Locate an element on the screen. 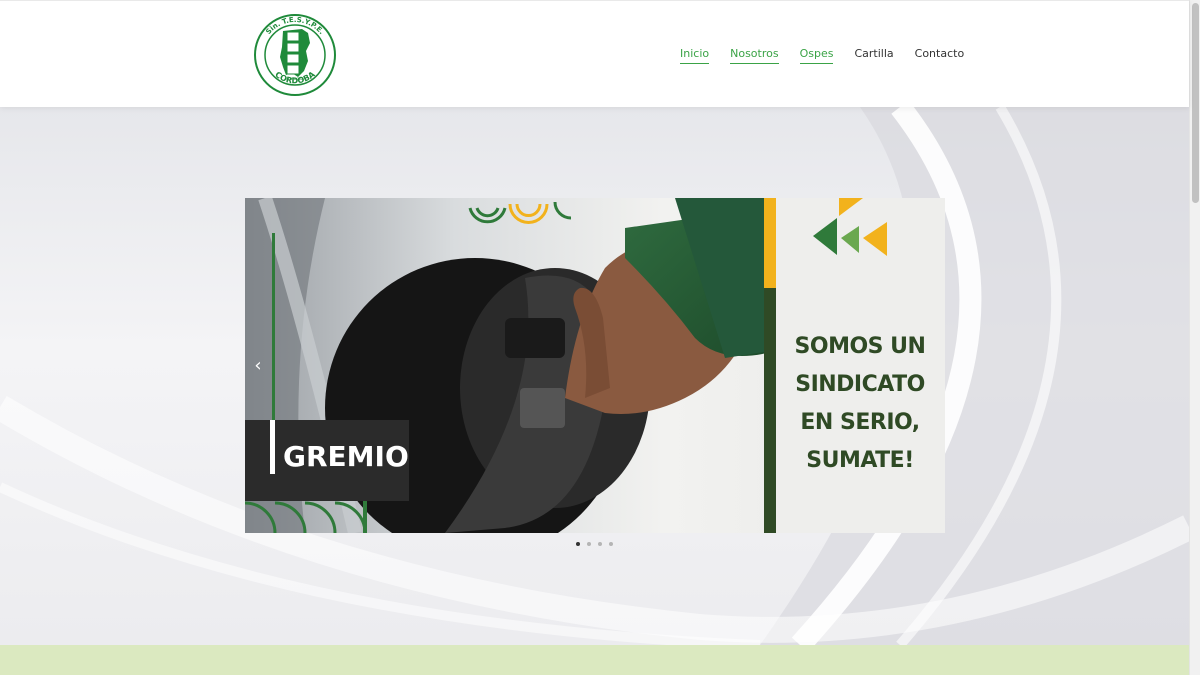 The height and width of the screenshot is (675, 1200). gremio-label: GREMIO is located at coordinates (346, 456).